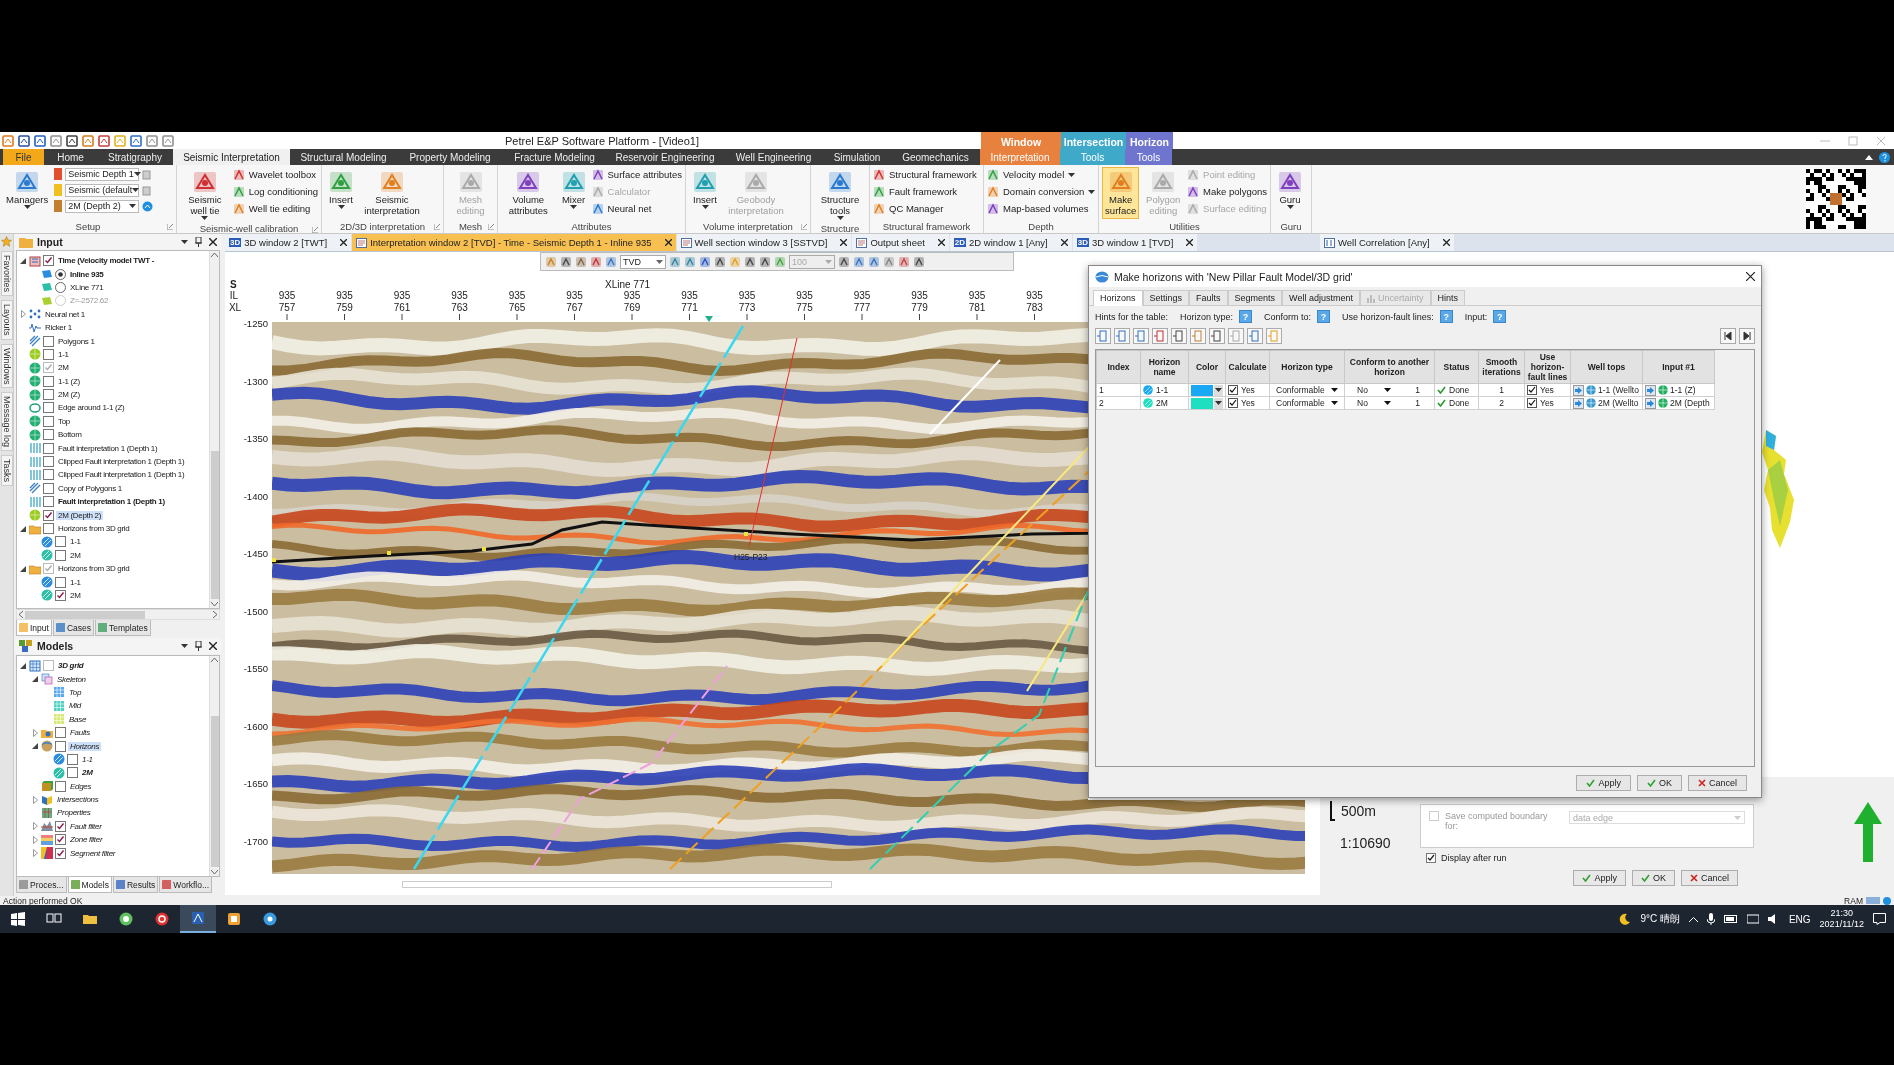 The width and height of the screenshot is (1894, 1065). Describe the element at coordinates (288, 242) in the screenshot. I see `document-tab: 3D 3D window 2 [TWT]` at that location.